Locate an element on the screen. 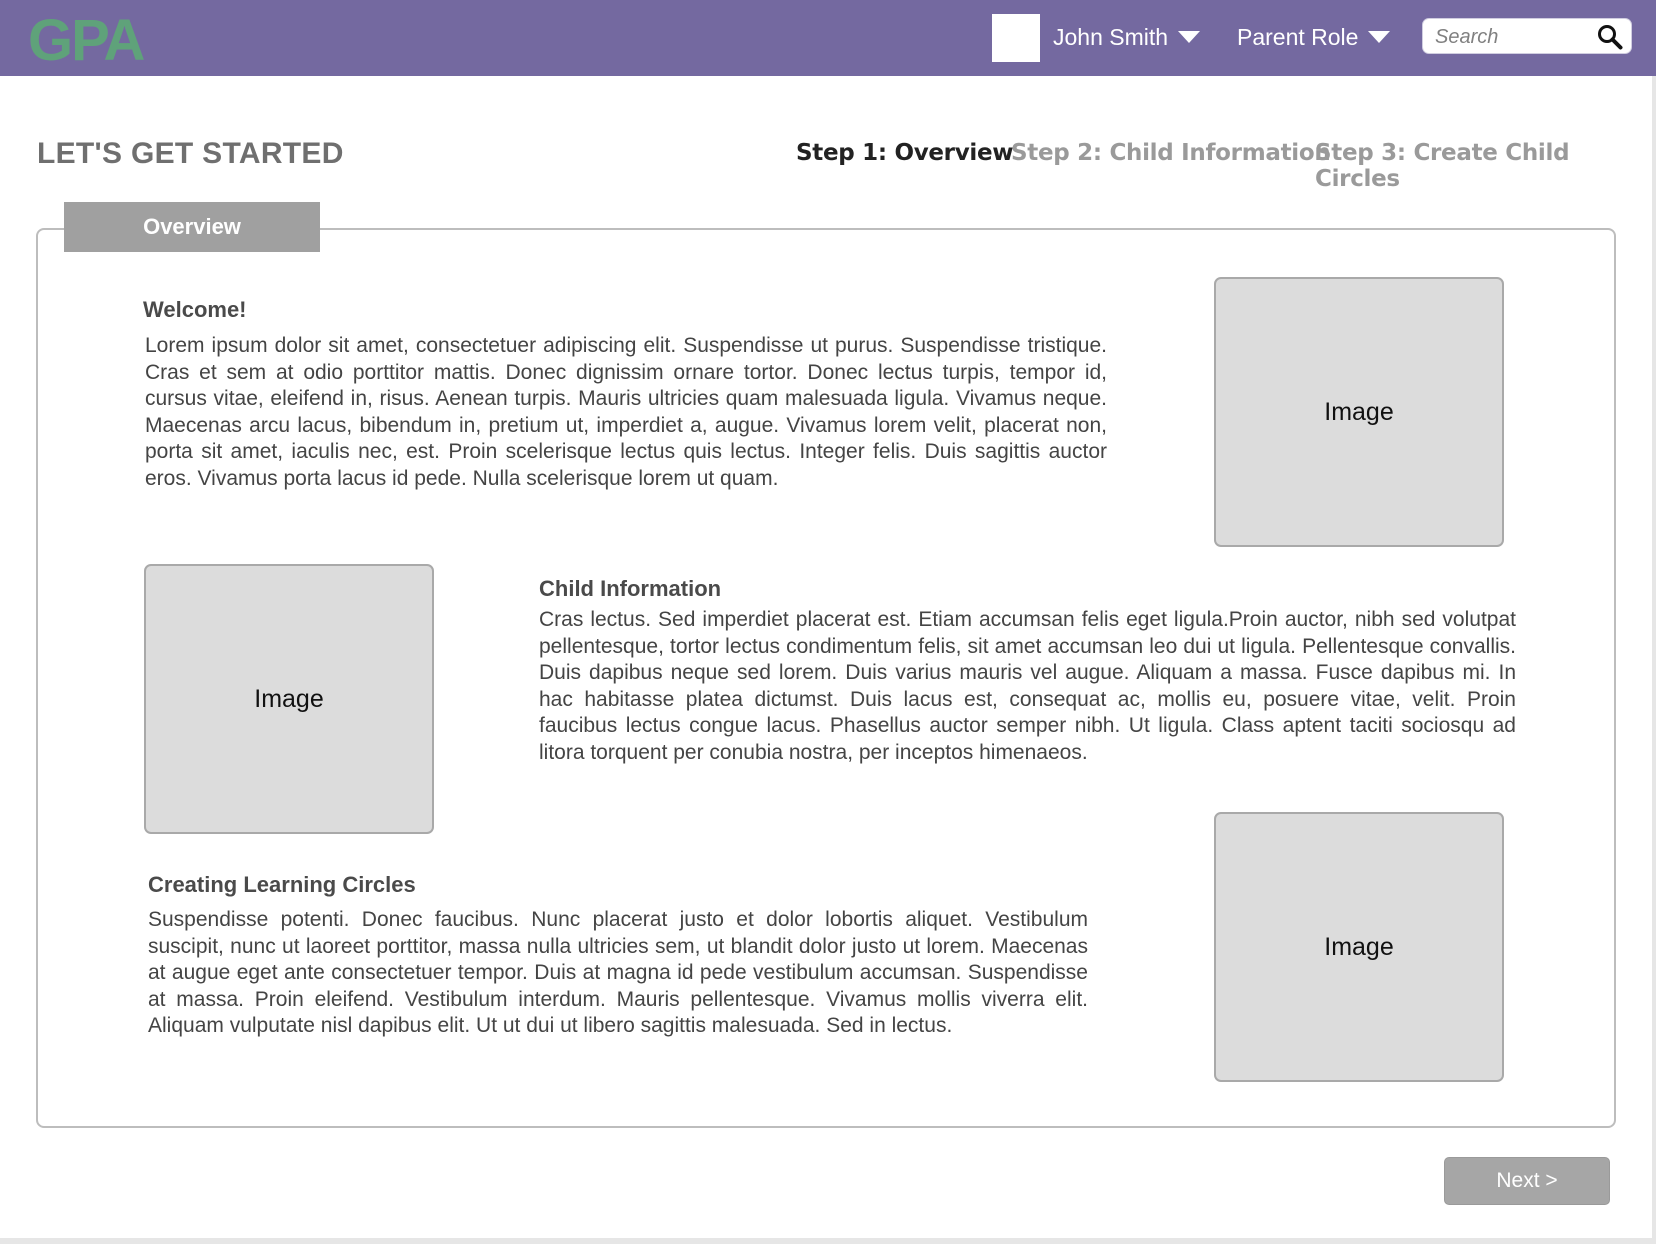 The image size is (1656, 1244). search-box is located at coordinates (1527, 36).